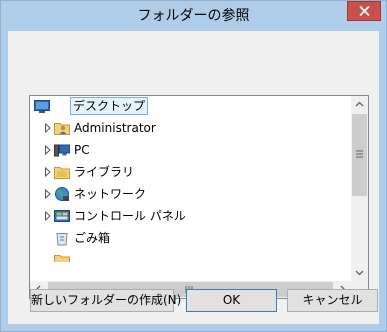 This screenshot has height=332, width=387. I want to click on tree-item-label: デスクトップ, so click(109, 106).